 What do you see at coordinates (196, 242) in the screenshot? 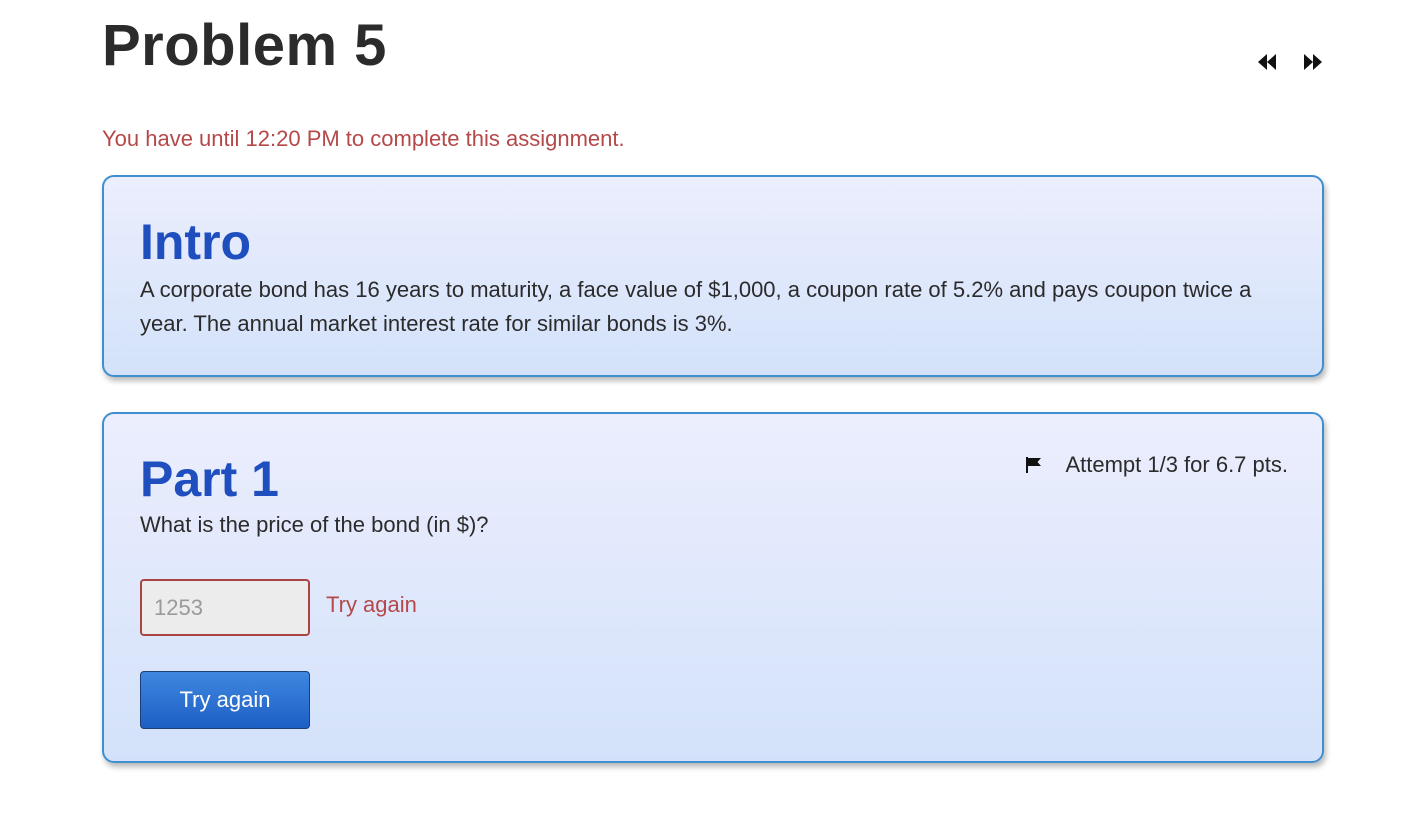
I see `intro-heading: Intro` at bounding box center [196, 242].